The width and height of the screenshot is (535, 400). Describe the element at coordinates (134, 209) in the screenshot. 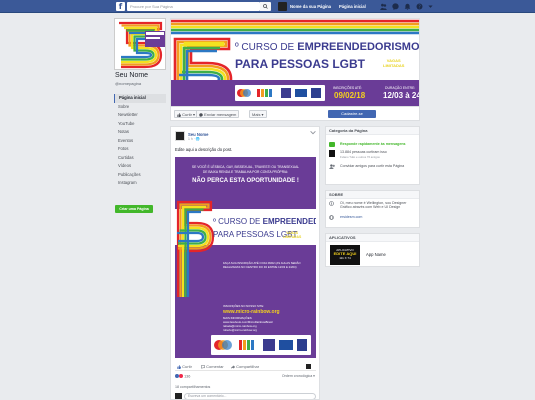

I see `create-page-button: Criar uma Página` at that location.